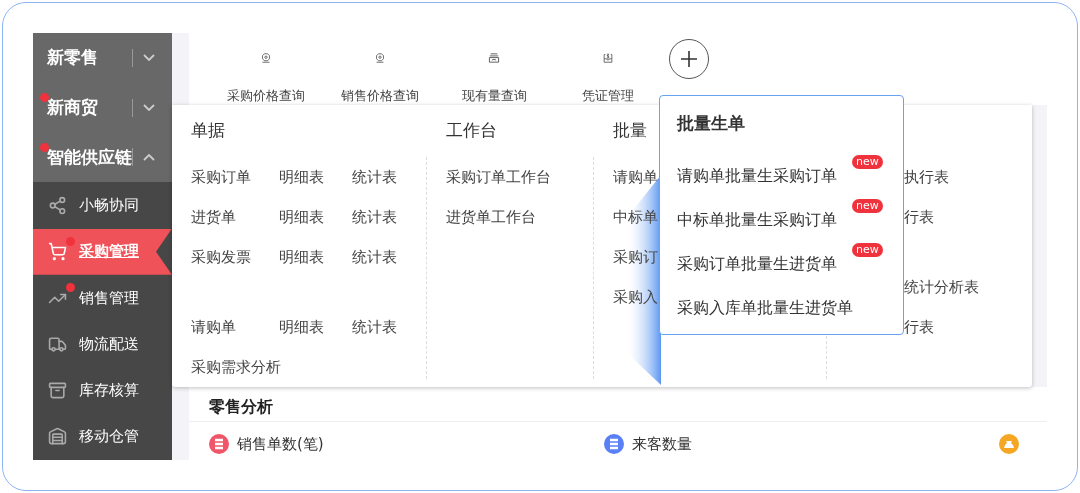 The width and height of the screenshot is (1080, 493). What do you see at coordinates (608, 96) in the screenshot?
I see `shortcut-label: 凭证管理` at bounding box center [608, 96].